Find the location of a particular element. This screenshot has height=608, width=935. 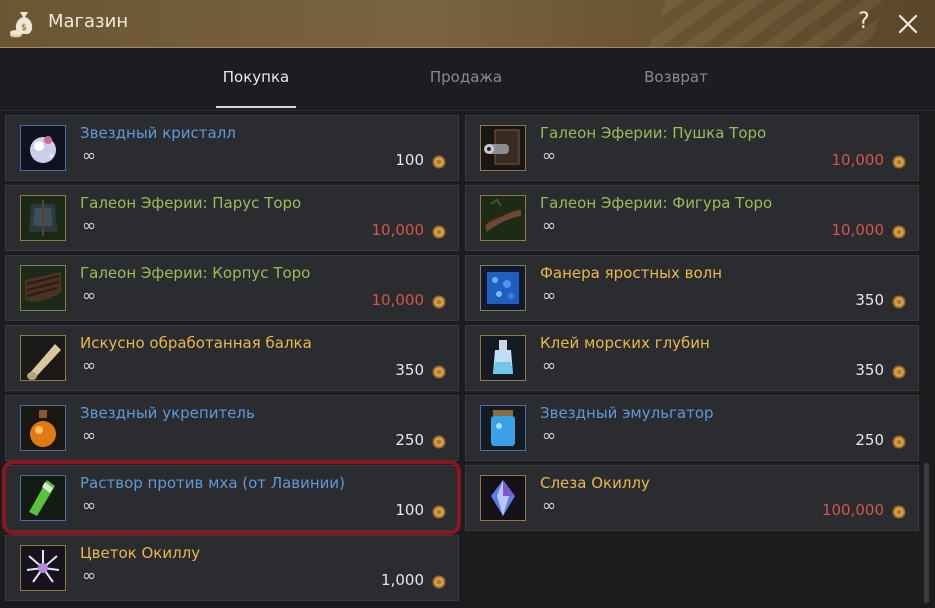

item-name: Цветок Окиллу is located at coordinates (140, 553).